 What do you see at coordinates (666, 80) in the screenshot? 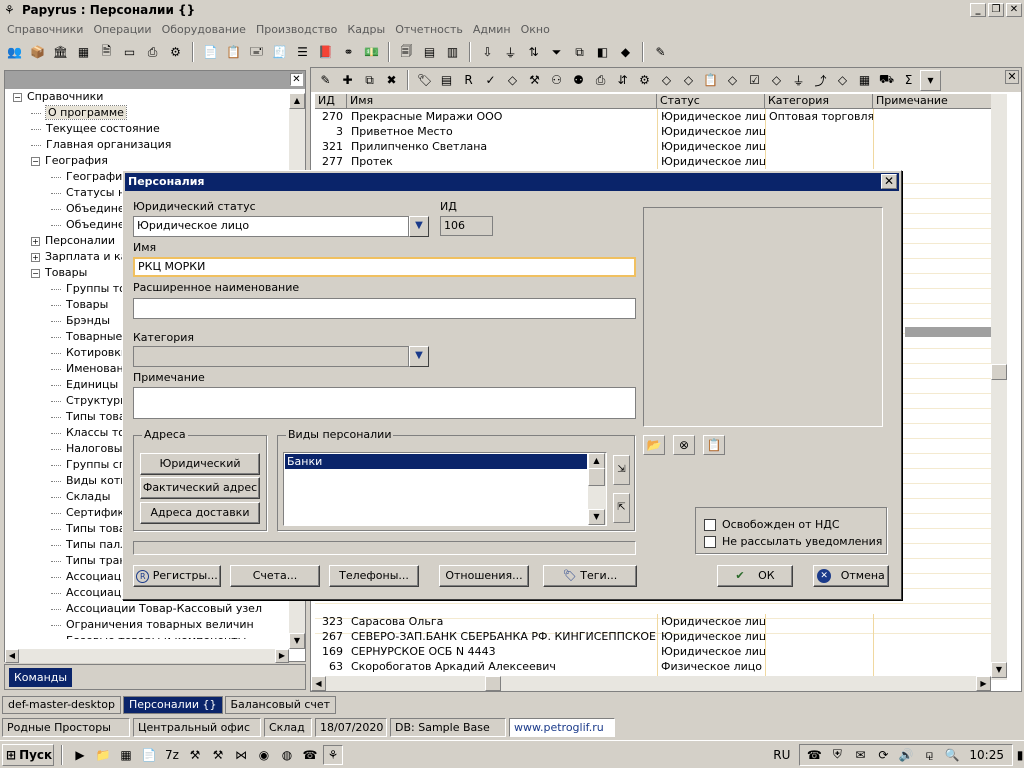
I see `gem-icon: ◇` at bounding box center [666, 80].